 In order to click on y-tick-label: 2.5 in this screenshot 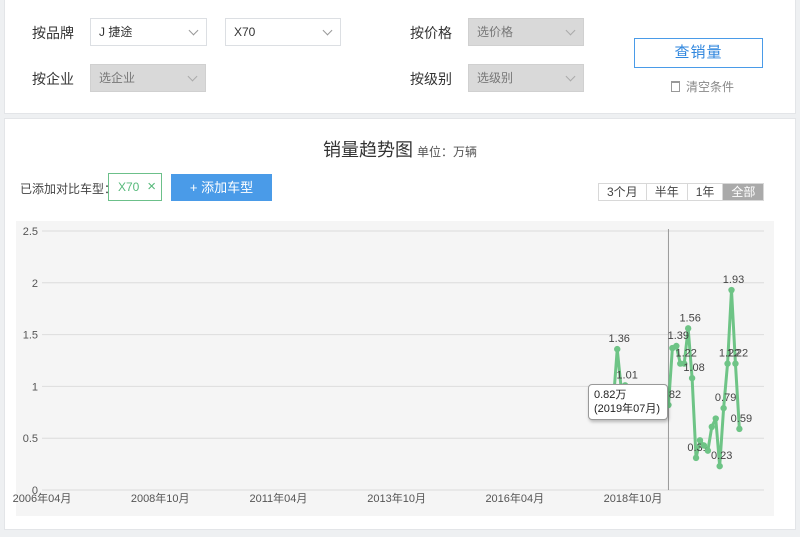, I will do `click(30, 232)`.